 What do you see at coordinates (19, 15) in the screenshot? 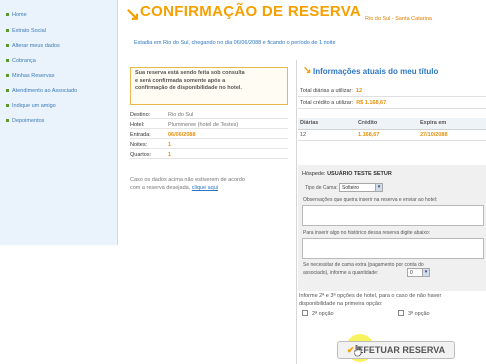
I see `sidebar-item-label: Home` at bounding box center [19, 15].